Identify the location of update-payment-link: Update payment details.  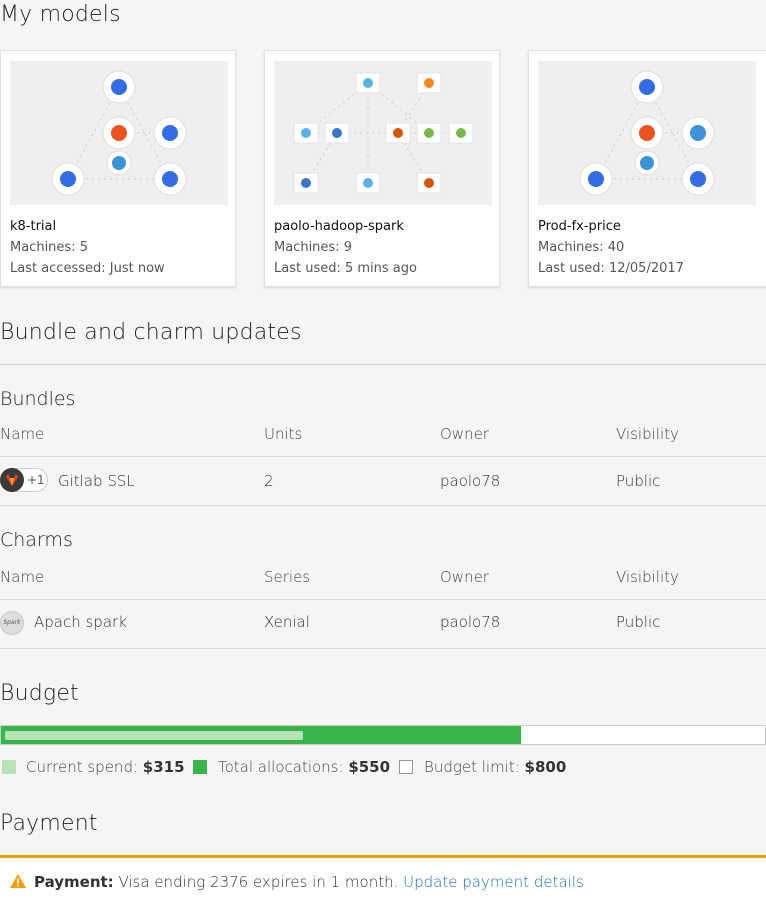
(493, 882).